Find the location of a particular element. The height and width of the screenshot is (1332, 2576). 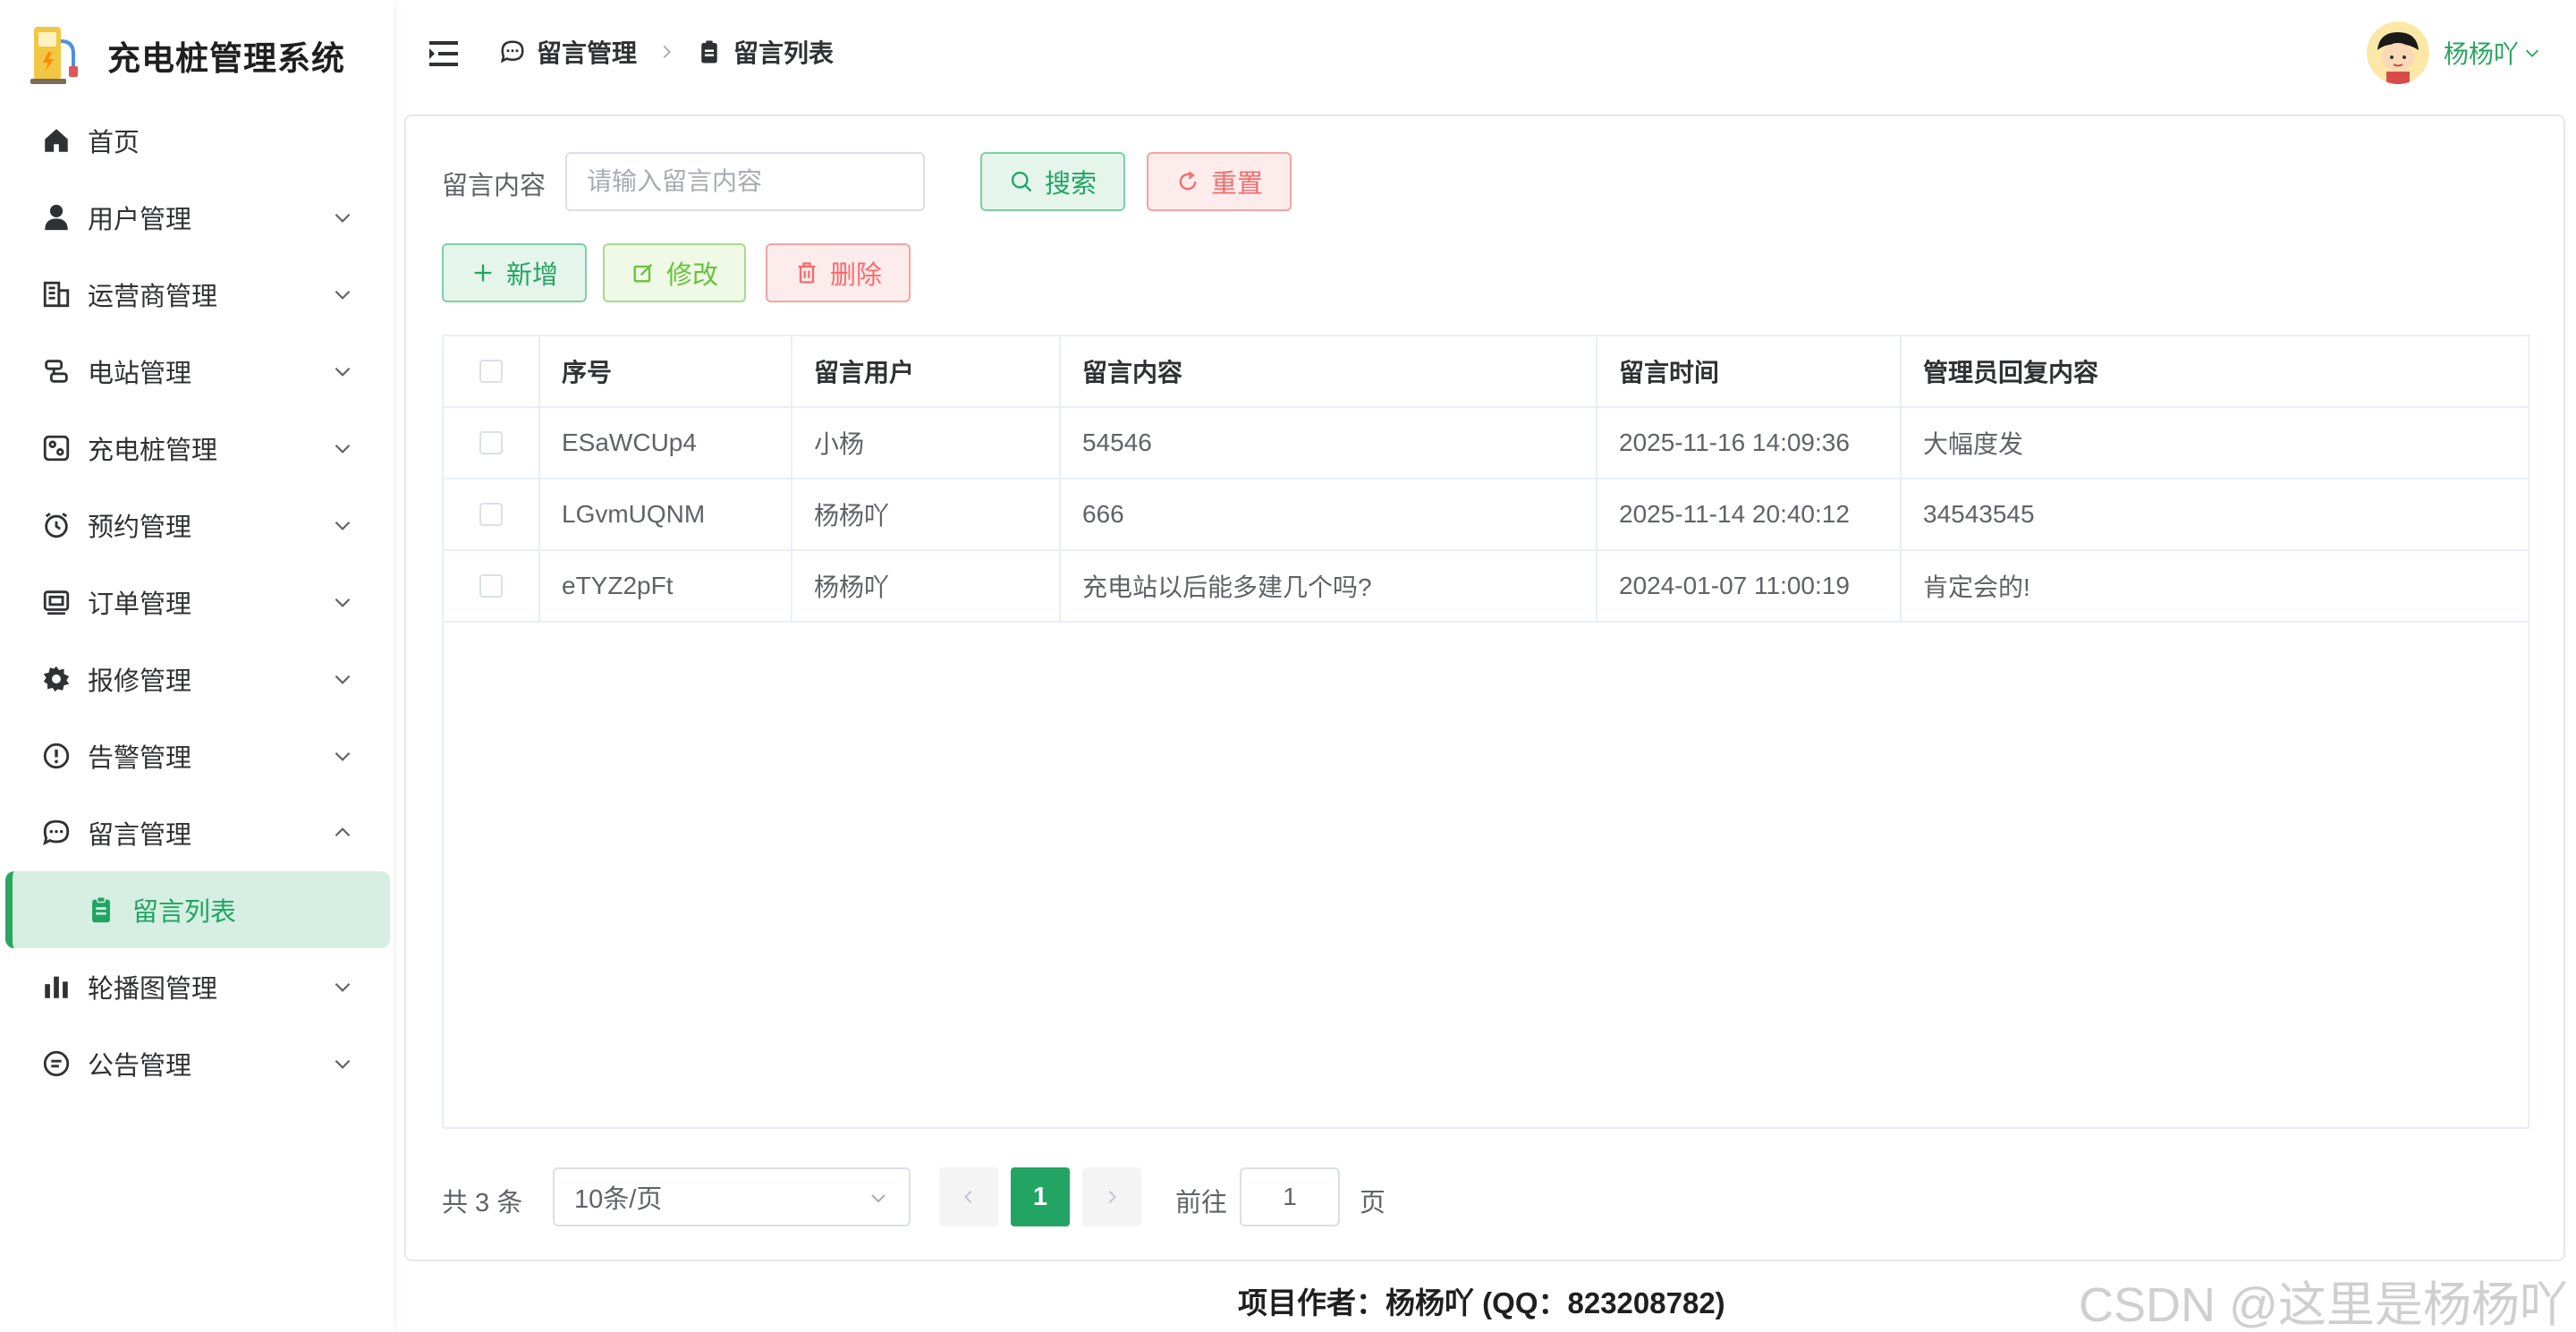

sidebar-item-message-list: 留言列表 is located at coordinates (197, 909).